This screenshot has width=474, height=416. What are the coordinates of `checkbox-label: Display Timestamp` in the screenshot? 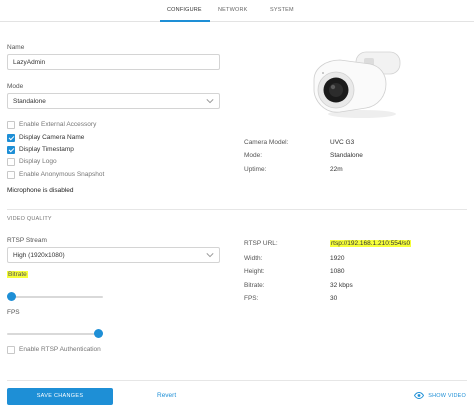 It's located at (46, 149).